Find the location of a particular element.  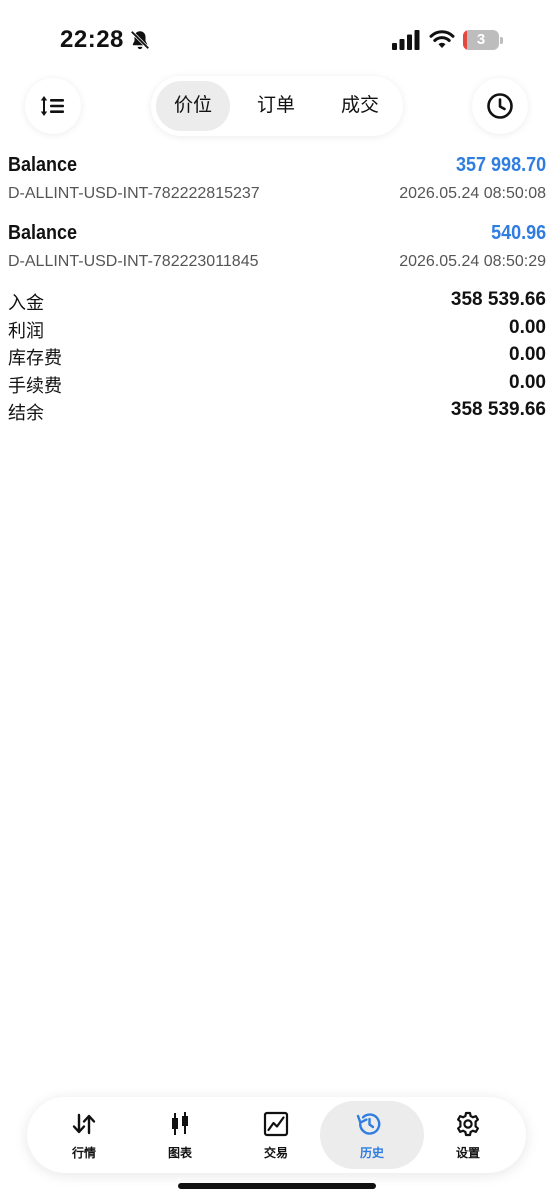

home-indicator is located at coordinates (277, 1186).